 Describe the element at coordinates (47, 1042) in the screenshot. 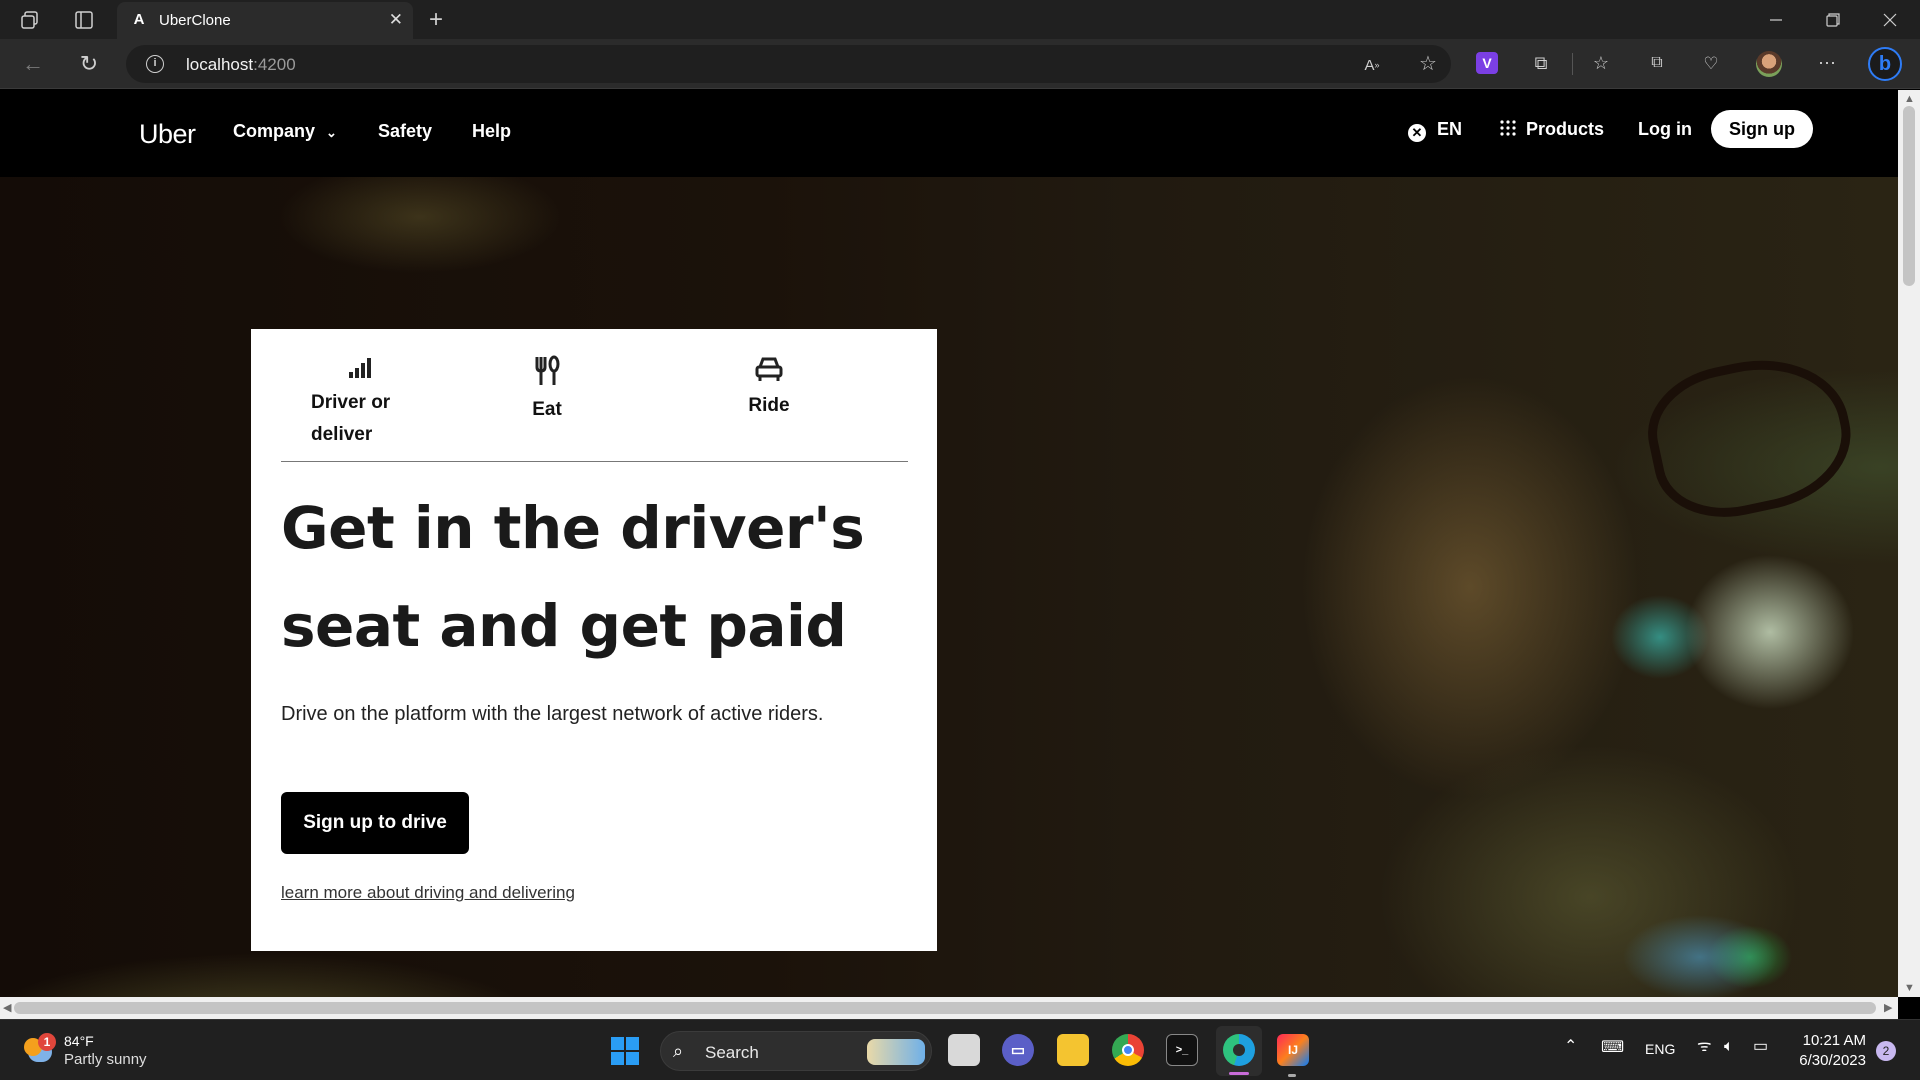

I see `weather-badge: 1` at that location.